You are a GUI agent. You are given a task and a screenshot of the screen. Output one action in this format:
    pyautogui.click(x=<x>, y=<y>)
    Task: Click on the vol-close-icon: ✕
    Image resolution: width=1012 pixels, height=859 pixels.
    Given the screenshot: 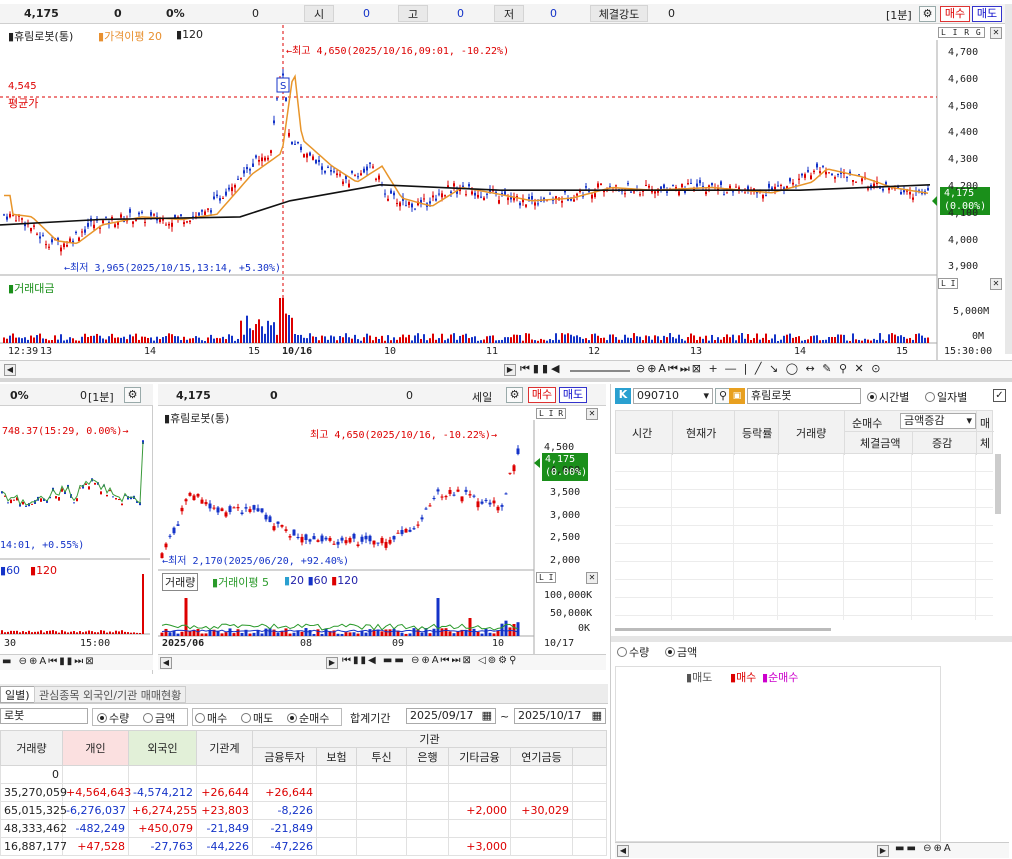 What is the action you would take?
    pyautogui.click(x=996, y=284)
    